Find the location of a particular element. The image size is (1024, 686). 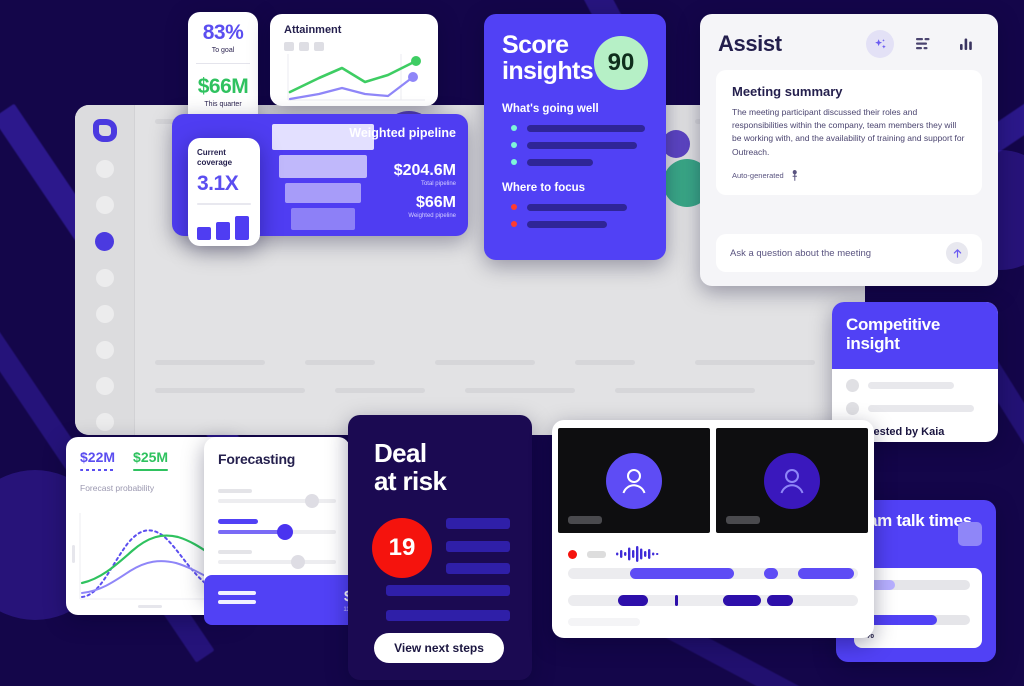

audio-waveform-icon is located at coordinates (637, 554).